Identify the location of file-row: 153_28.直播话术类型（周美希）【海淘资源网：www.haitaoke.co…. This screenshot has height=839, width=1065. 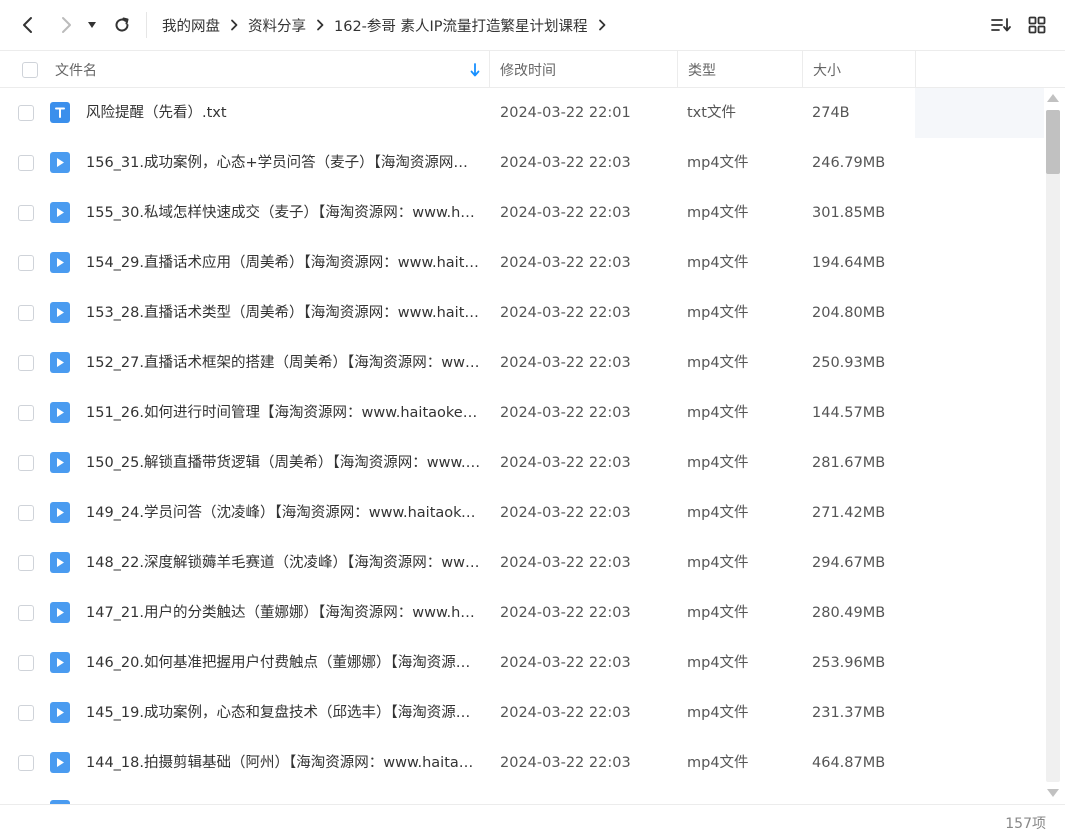
(522, 313).